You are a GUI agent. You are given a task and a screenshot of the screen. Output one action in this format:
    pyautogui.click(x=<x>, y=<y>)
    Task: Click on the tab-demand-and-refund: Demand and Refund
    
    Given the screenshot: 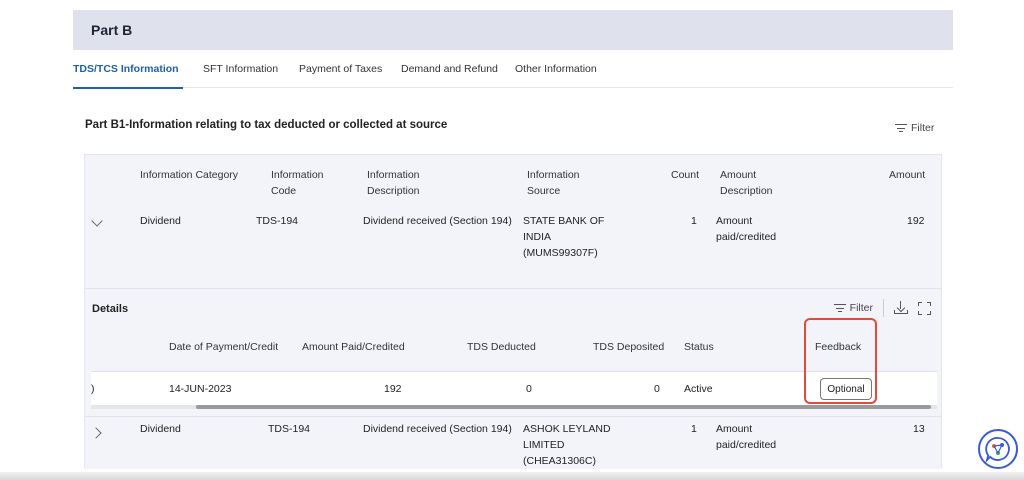 What is the action you would take?
    pyautogui.click(x=449, y=69)
    